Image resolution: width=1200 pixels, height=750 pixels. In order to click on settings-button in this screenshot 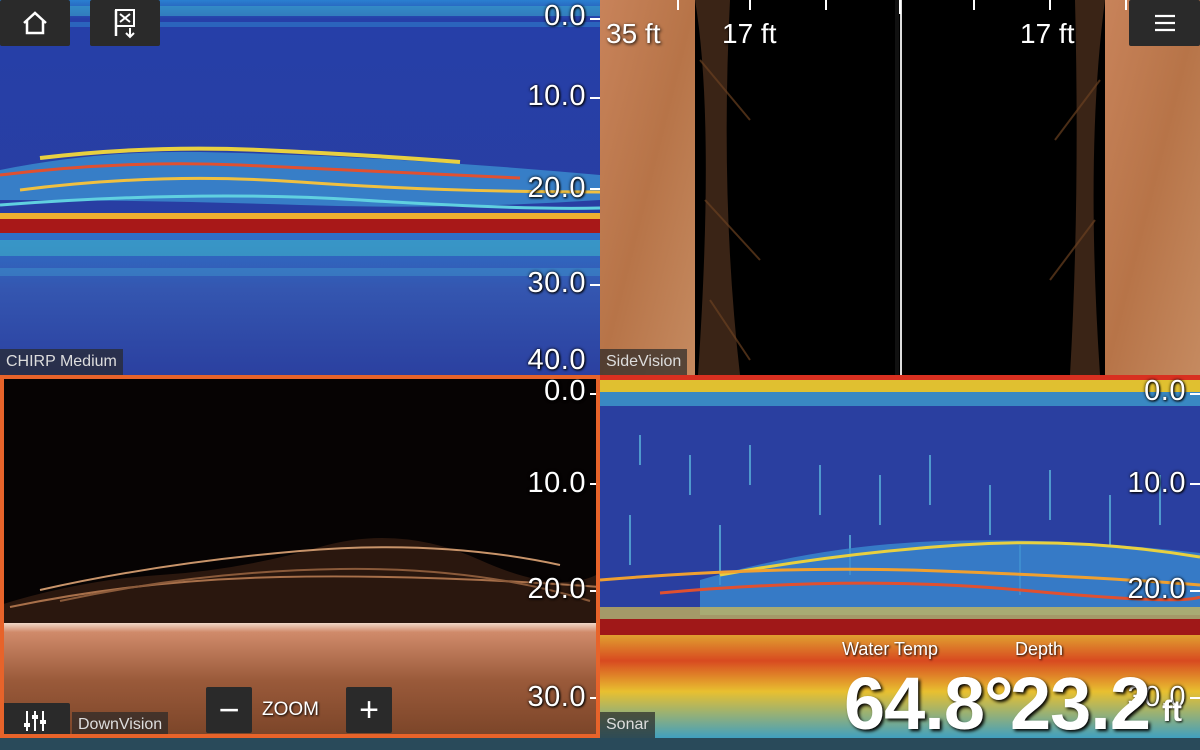, I will do `click(35, 720)`.